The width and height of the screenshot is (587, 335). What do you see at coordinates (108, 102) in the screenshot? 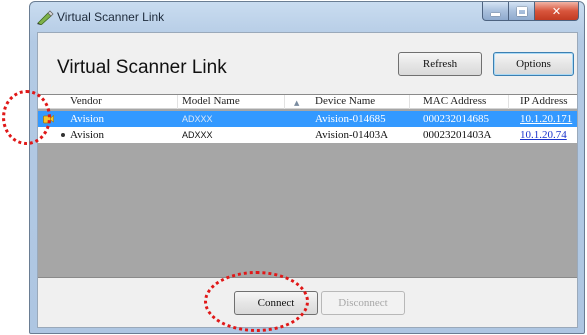
I see `column-header-vendor: Vendor` at bounding box center [108, 102].